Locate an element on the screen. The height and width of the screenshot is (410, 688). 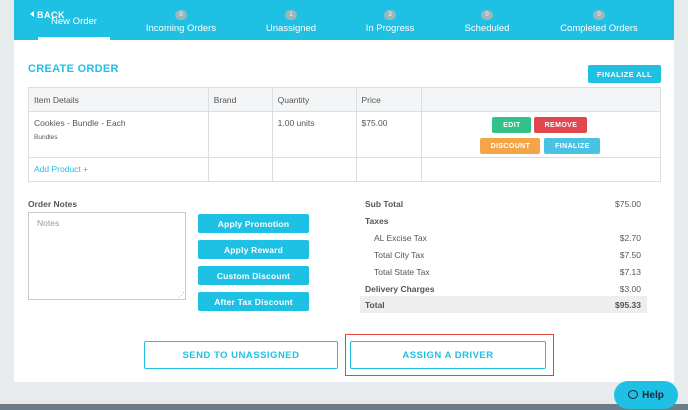
finalize-button: FINALIZE is located at coordinates (572, 146).